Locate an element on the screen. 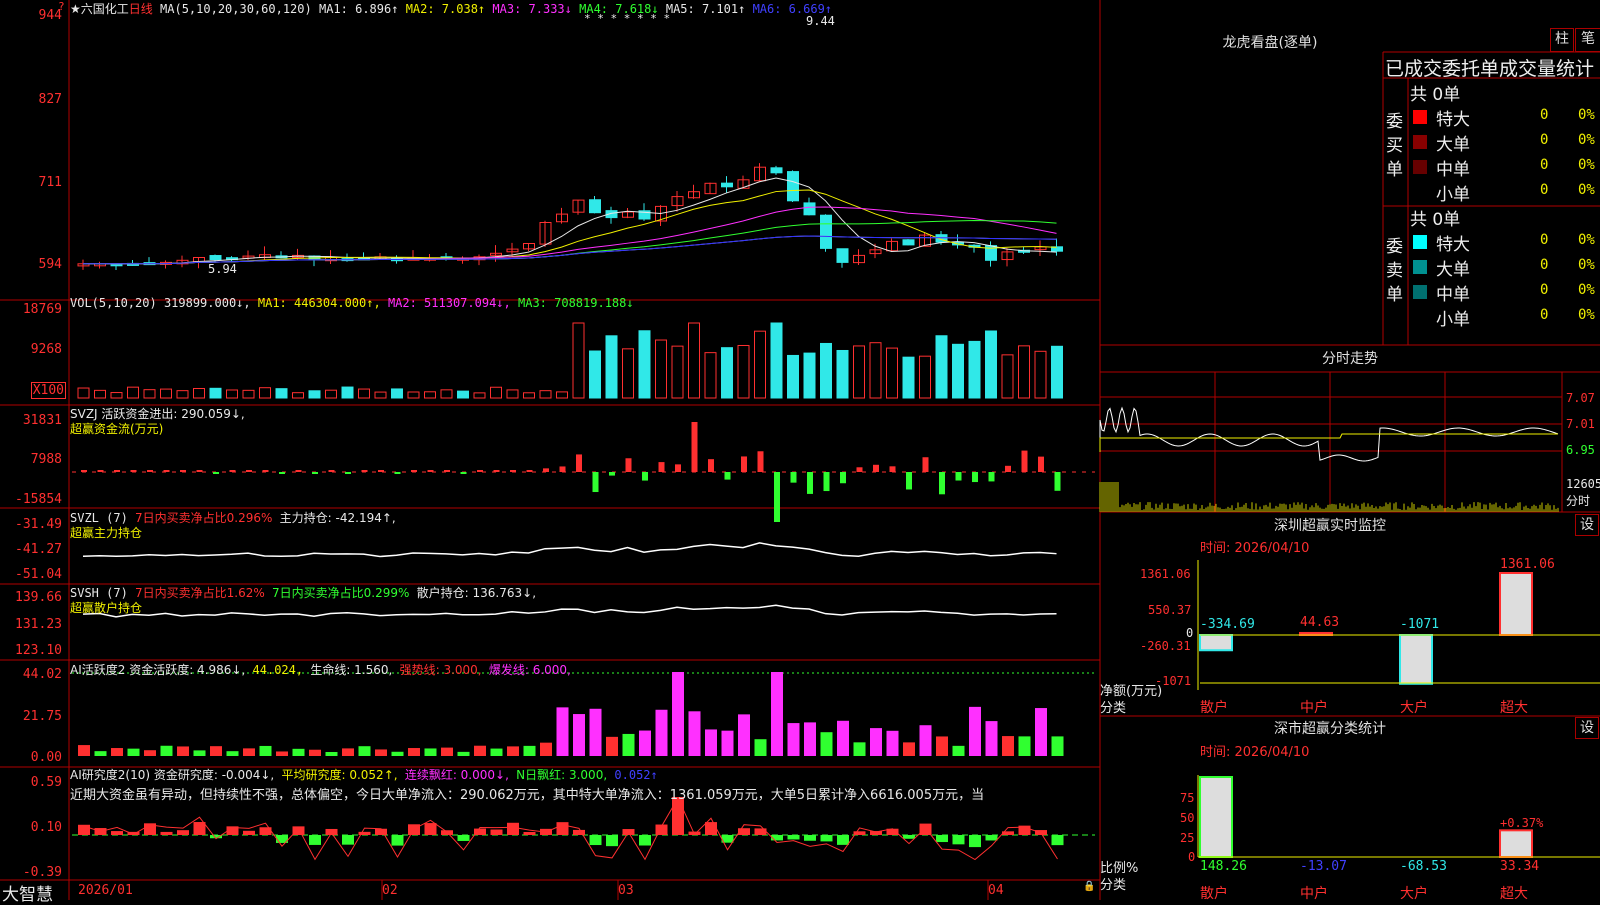 This screenshot has width=1600, height=905. tick-view-button: 笔 is located at coordinates (1587, 40).